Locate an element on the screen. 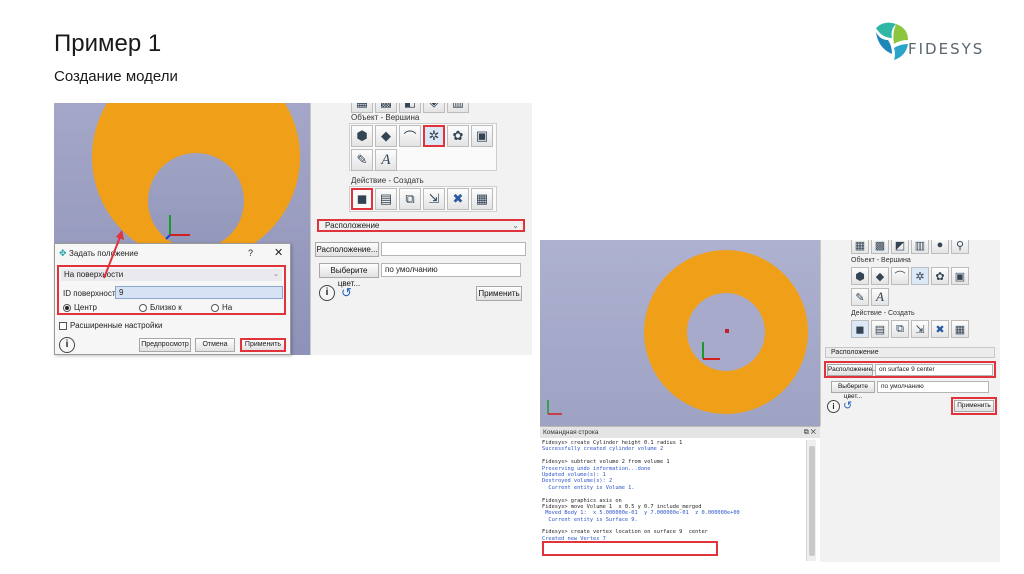 The width and height of the screenshot is (1024, 574). section-action-label: Действие - Создать is located at coordinates (387, 180).